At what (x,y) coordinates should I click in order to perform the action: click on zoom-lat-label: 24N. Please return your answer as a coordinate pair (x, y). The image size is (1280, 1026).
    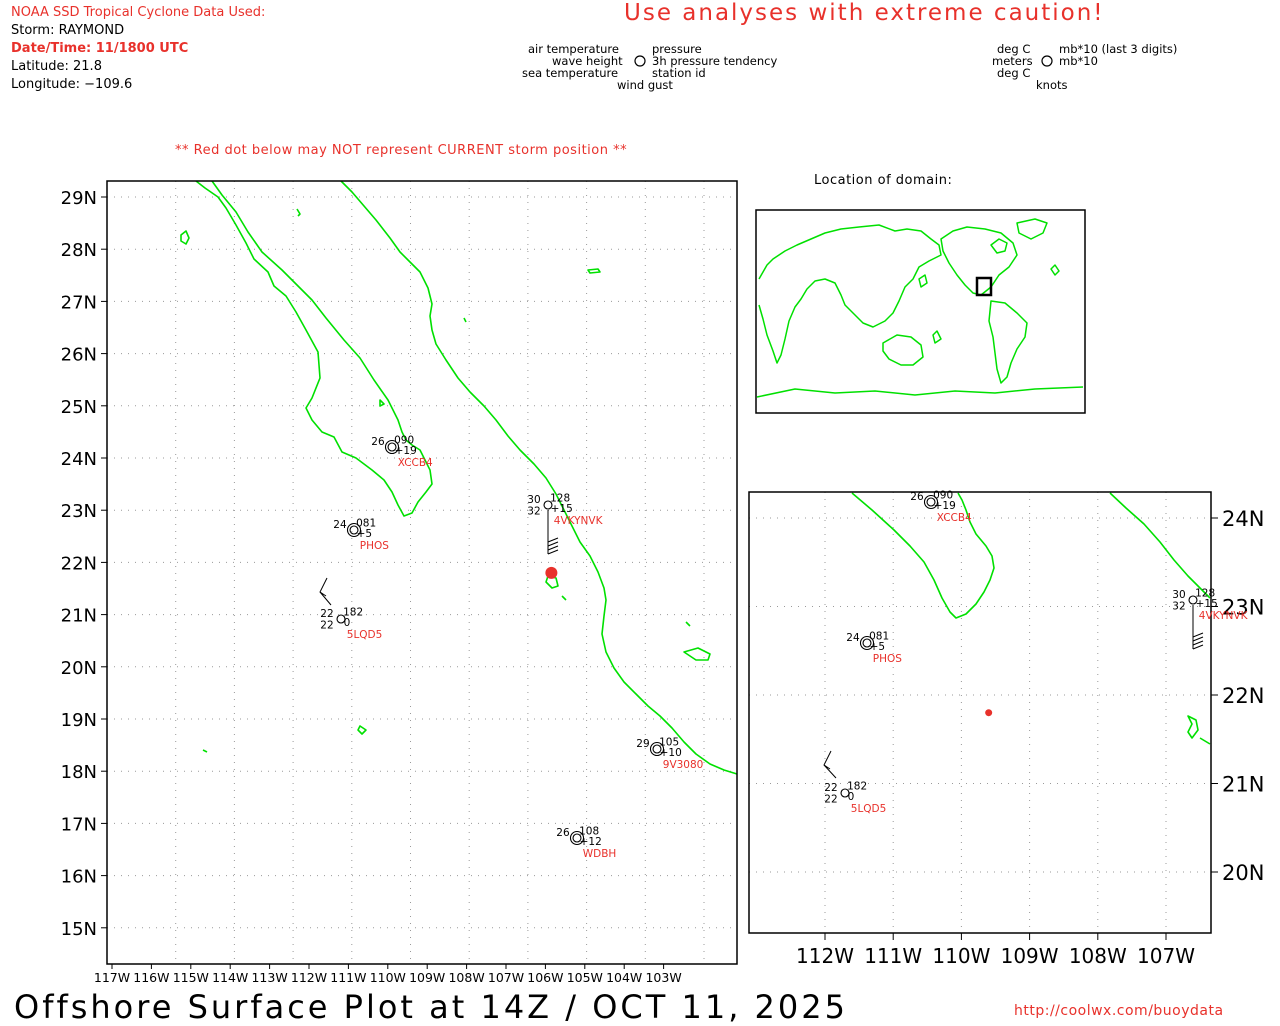
    Looking at the image, I should click on (1243, 519).